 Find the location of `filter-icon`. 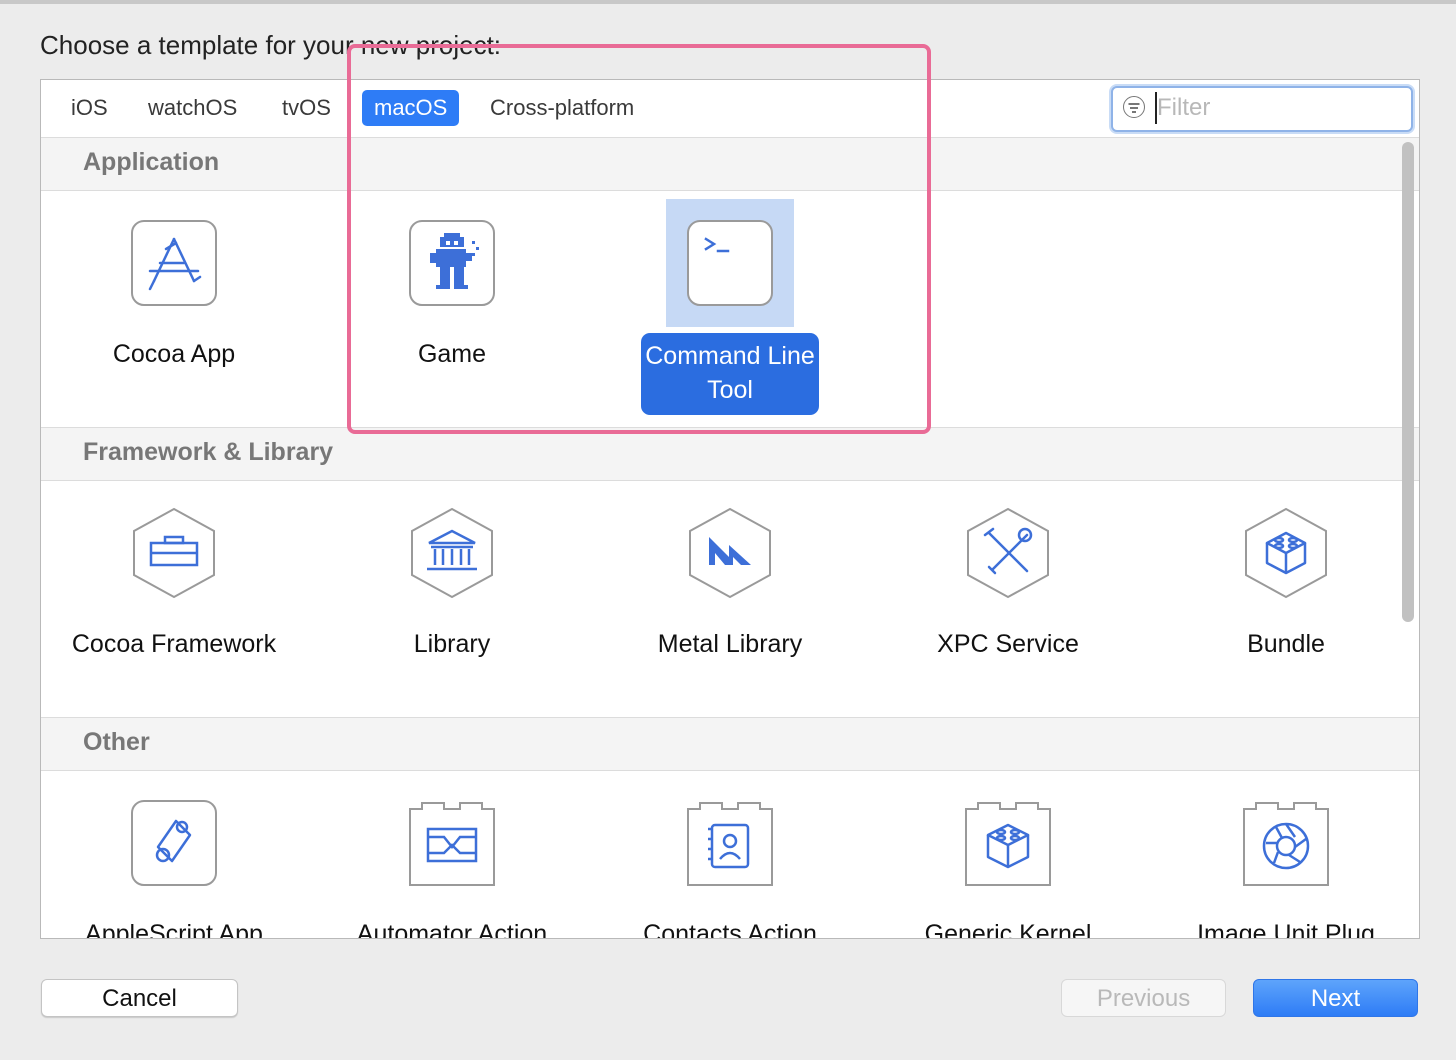

filter-icon is located at coordinates (1134, 107).